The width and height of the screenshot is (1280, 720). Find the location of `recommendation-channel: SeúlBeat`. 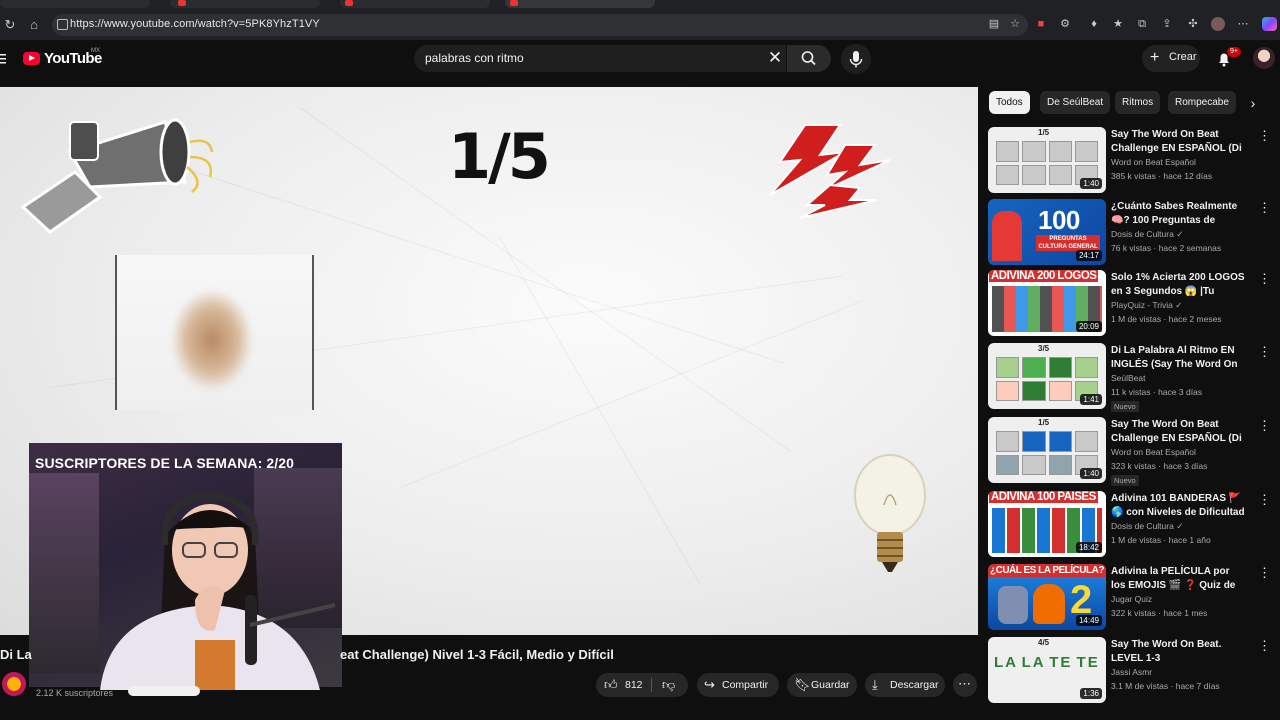

recommendation-channel: SeúlBeat is located at coordinates (1128, 378).